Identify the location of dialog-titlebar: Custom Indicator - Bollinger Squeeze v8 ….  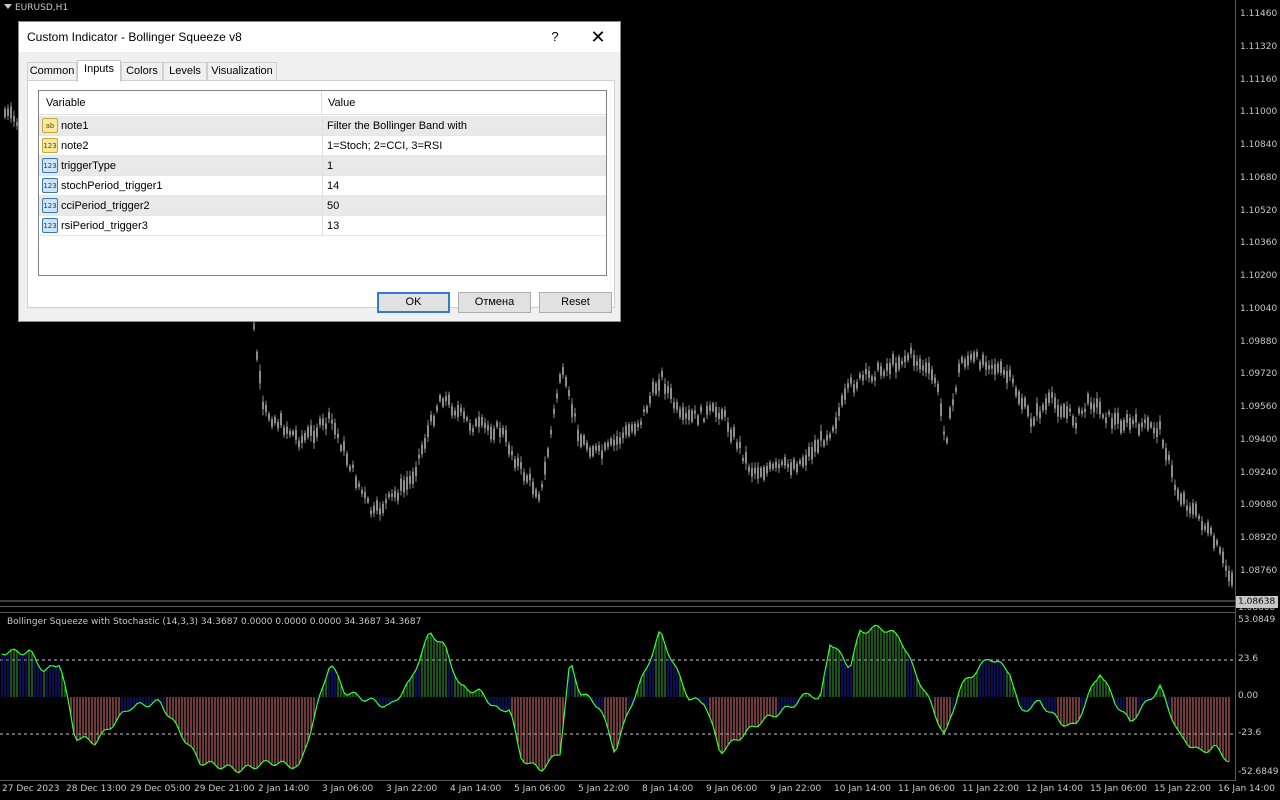
(319, 37).